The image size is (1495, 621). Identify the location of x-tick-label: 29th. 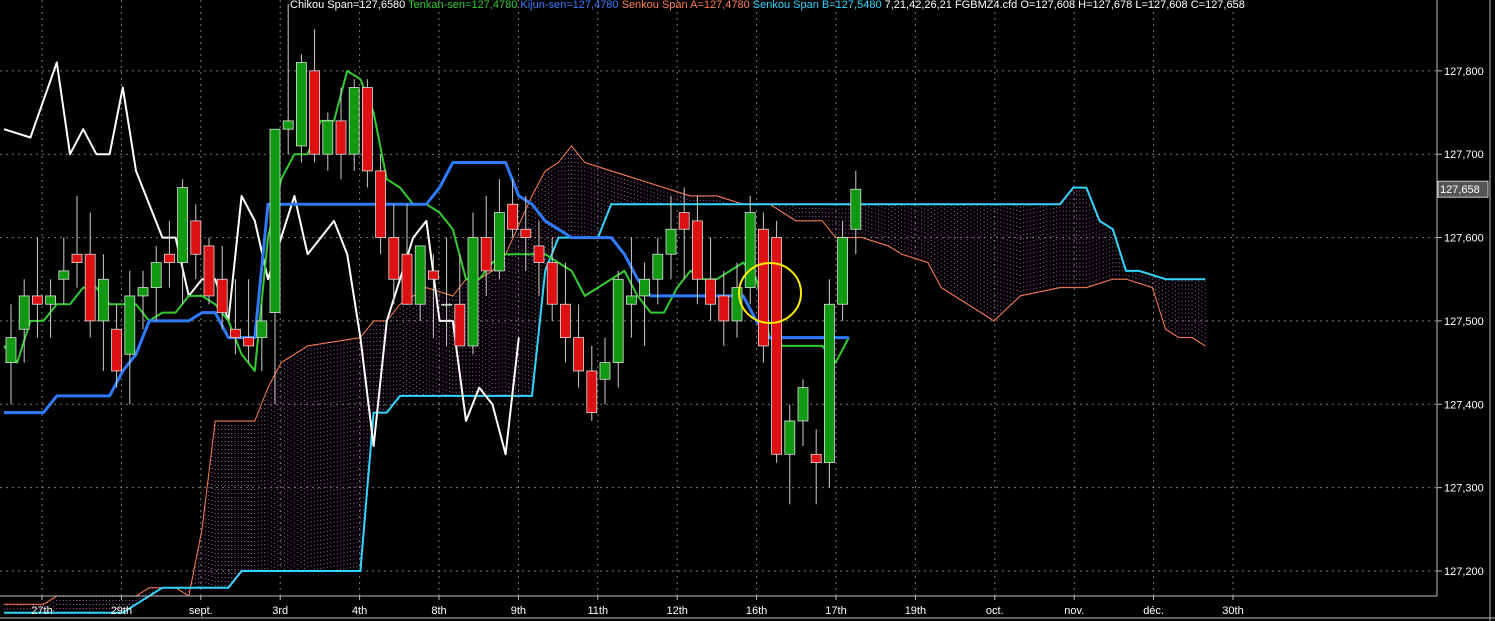
(121, 611).